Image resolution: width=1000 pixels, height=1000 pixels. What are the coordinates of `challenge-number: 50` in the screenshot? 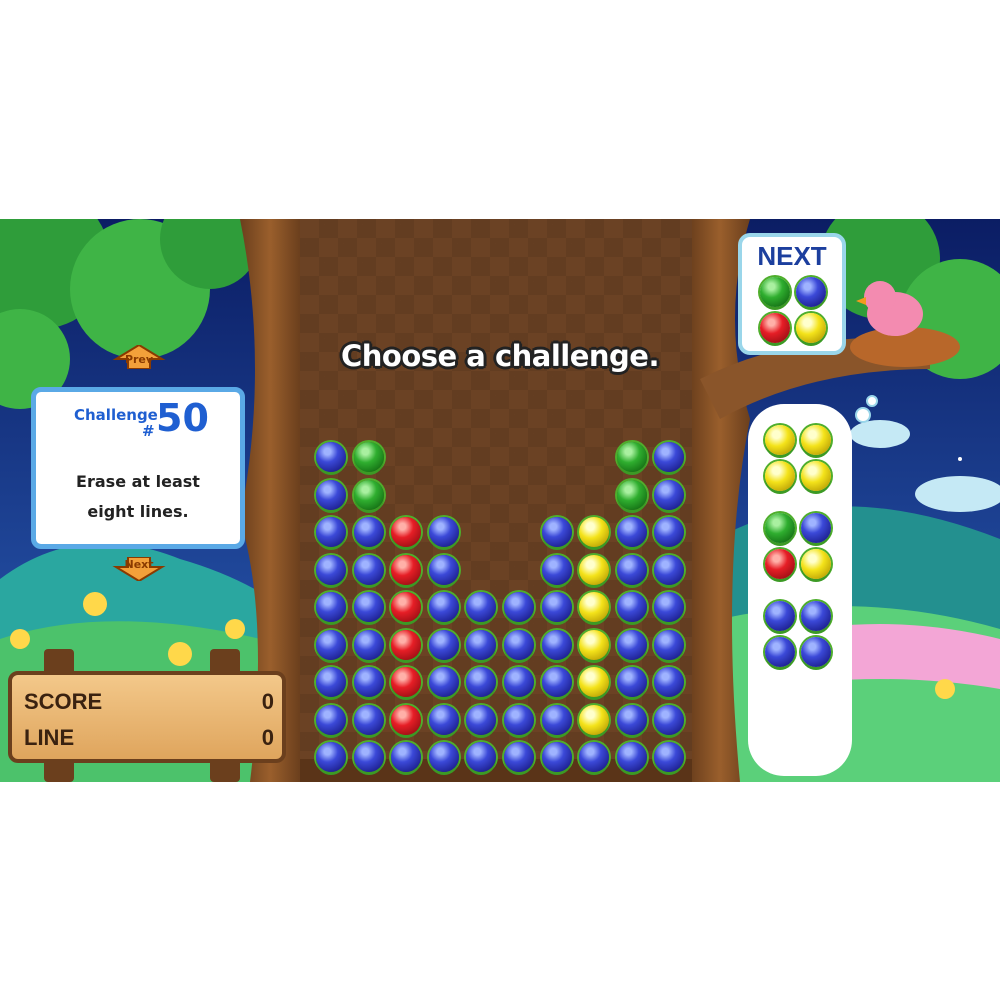 It's located at (182, 418).